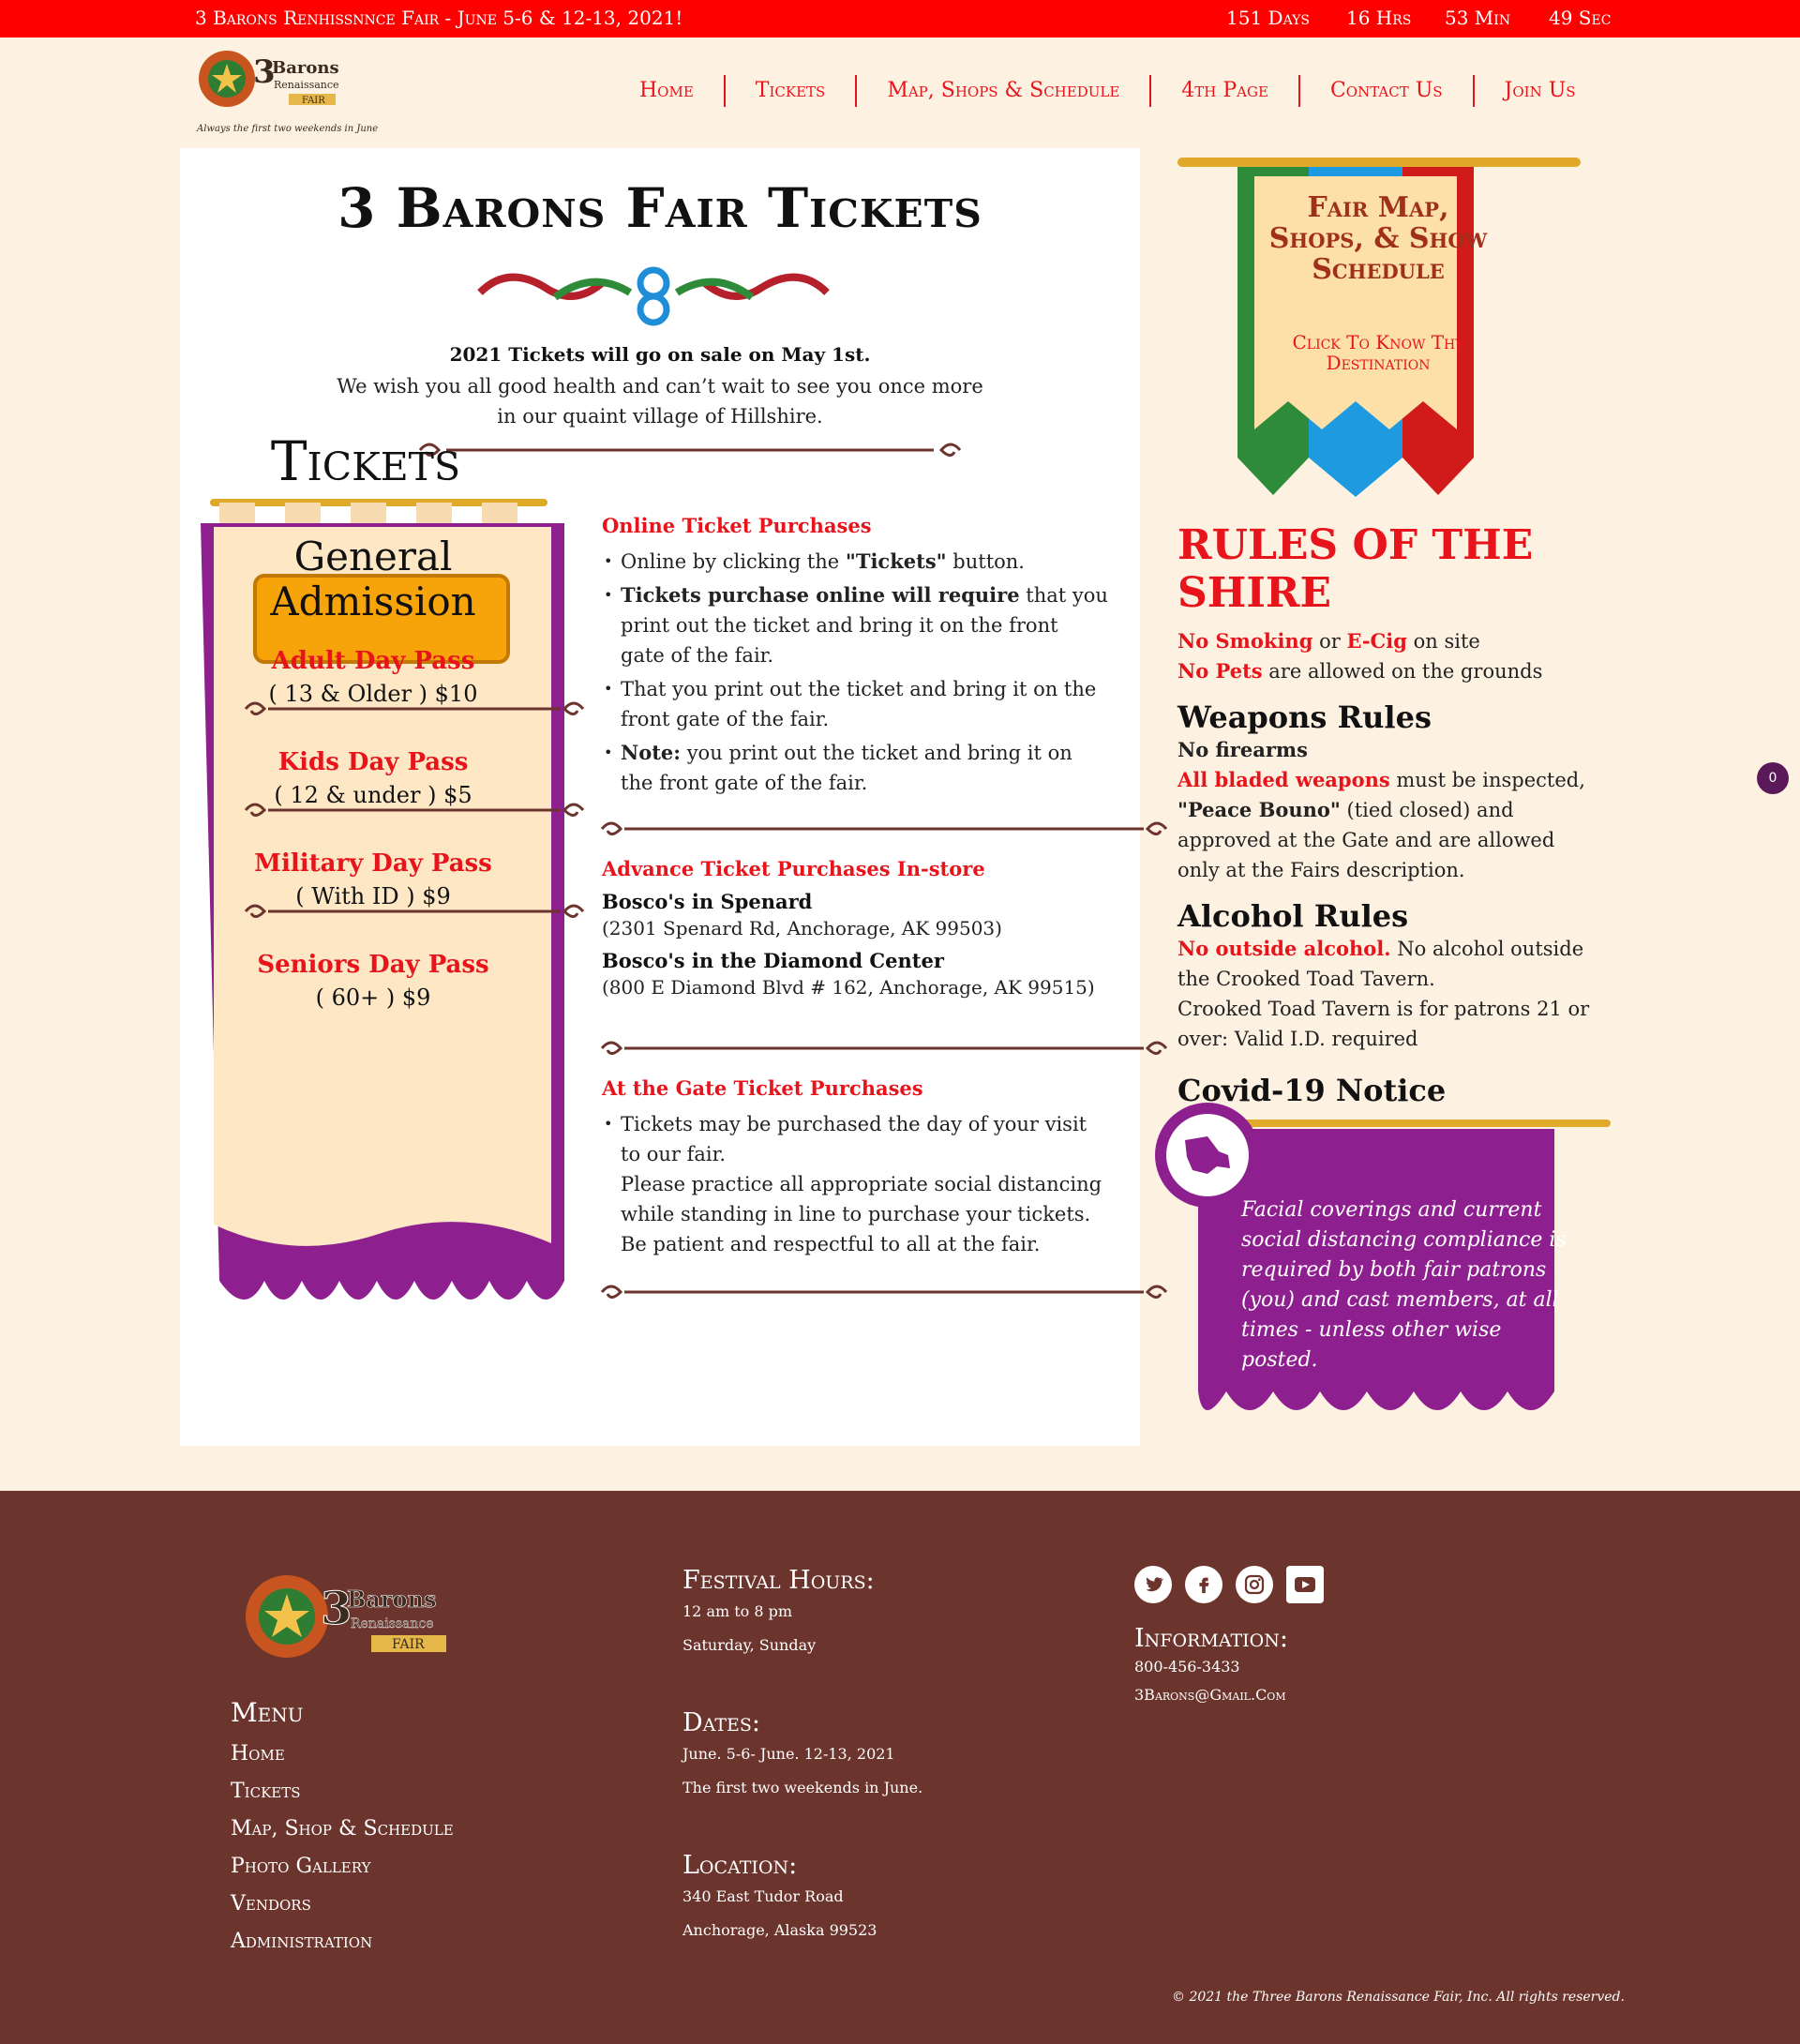  I want to click on footer-link-gallery: Photo Gallery, so click(342, 1867).